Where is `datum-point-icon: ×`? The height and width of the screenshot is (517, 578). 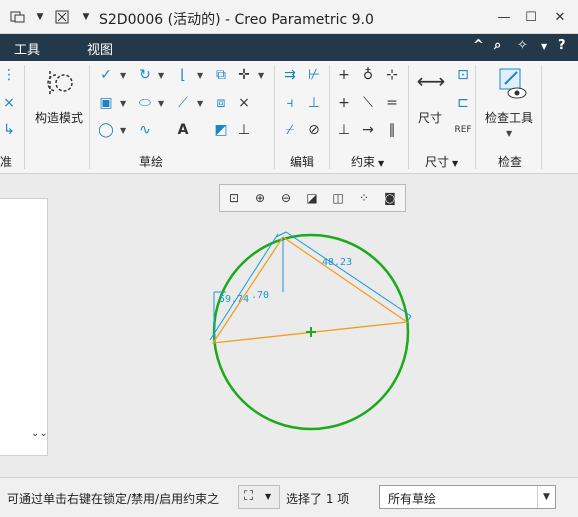
datum-point-icon: × is located at coordinates (9, 103).